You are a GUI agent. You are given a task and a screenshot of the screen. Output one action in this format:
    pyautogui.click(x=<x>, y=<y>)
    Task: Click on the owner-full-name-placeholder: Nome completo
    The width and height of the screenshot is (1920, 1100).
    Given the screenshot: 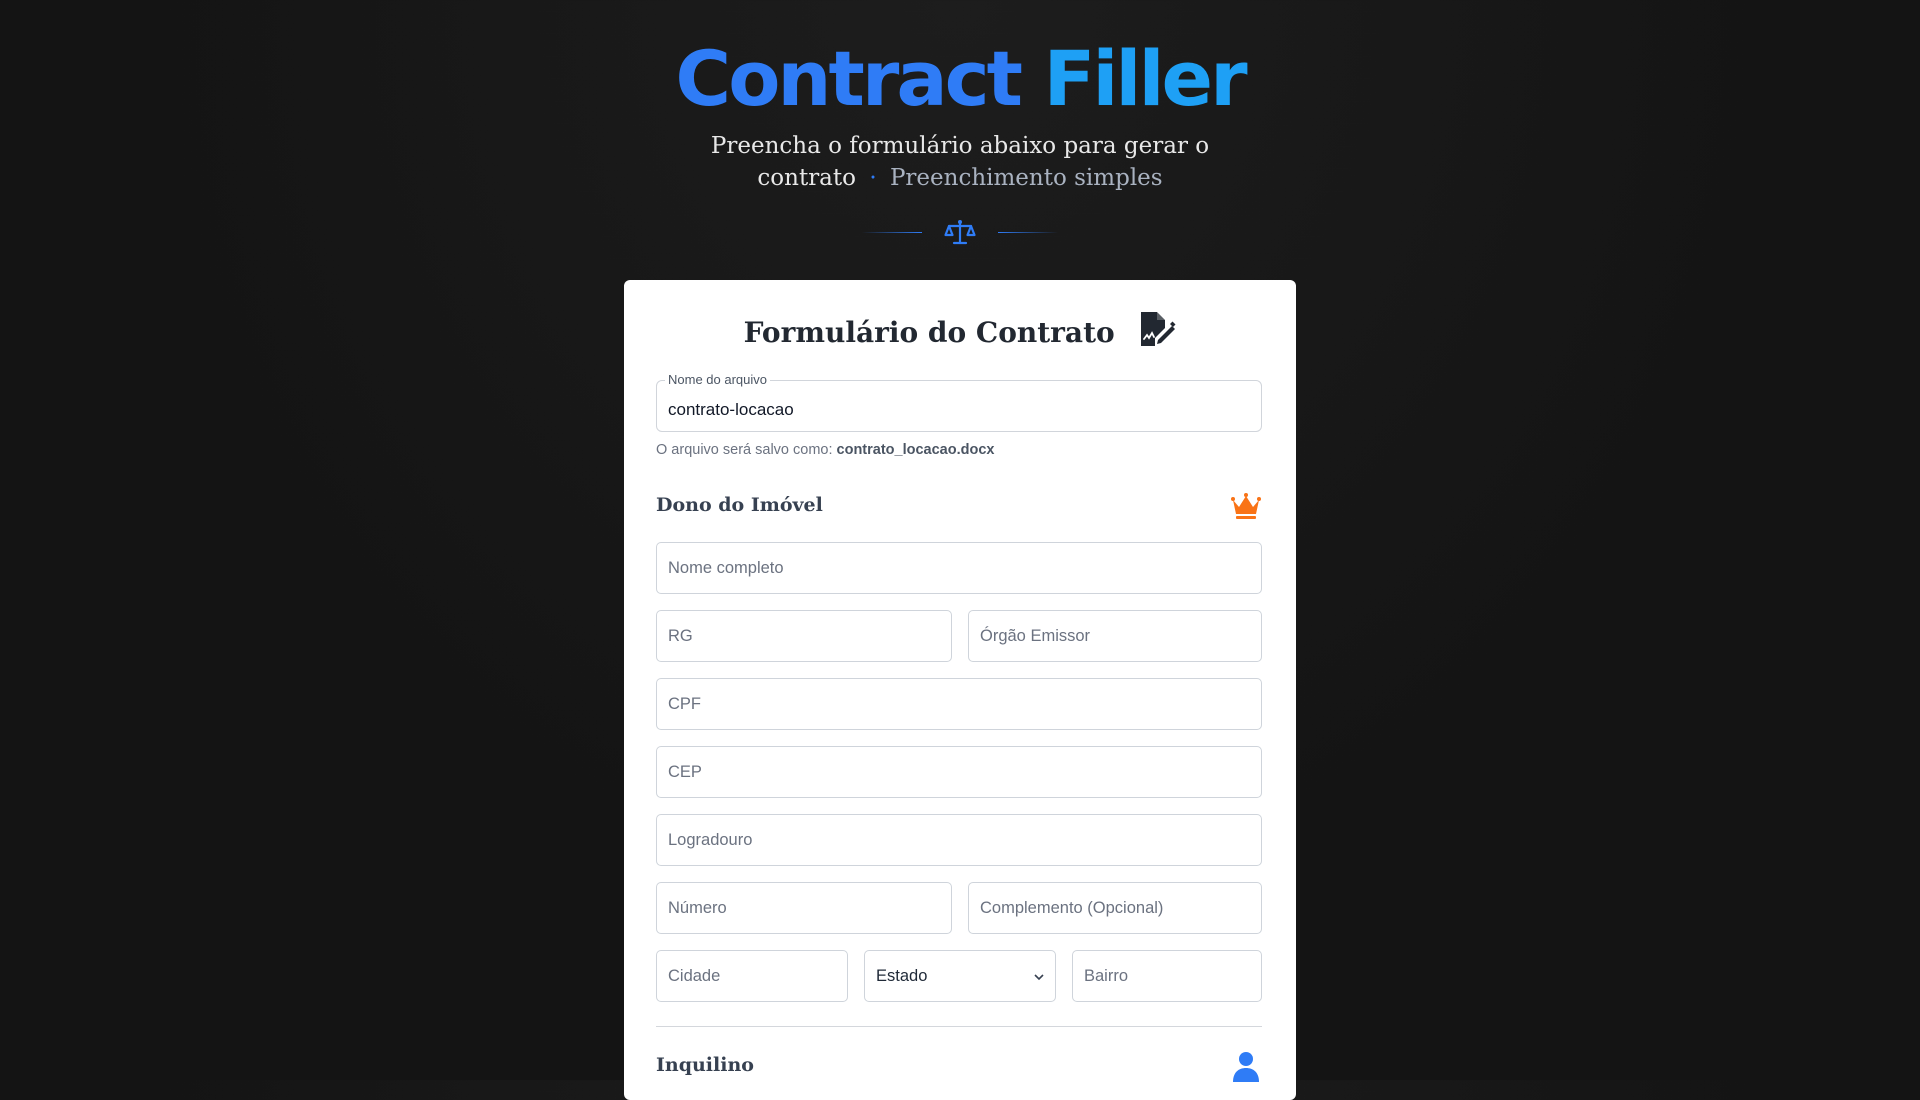 What is the action you would take?
    pyautogui.click(x=726, y=568)
    